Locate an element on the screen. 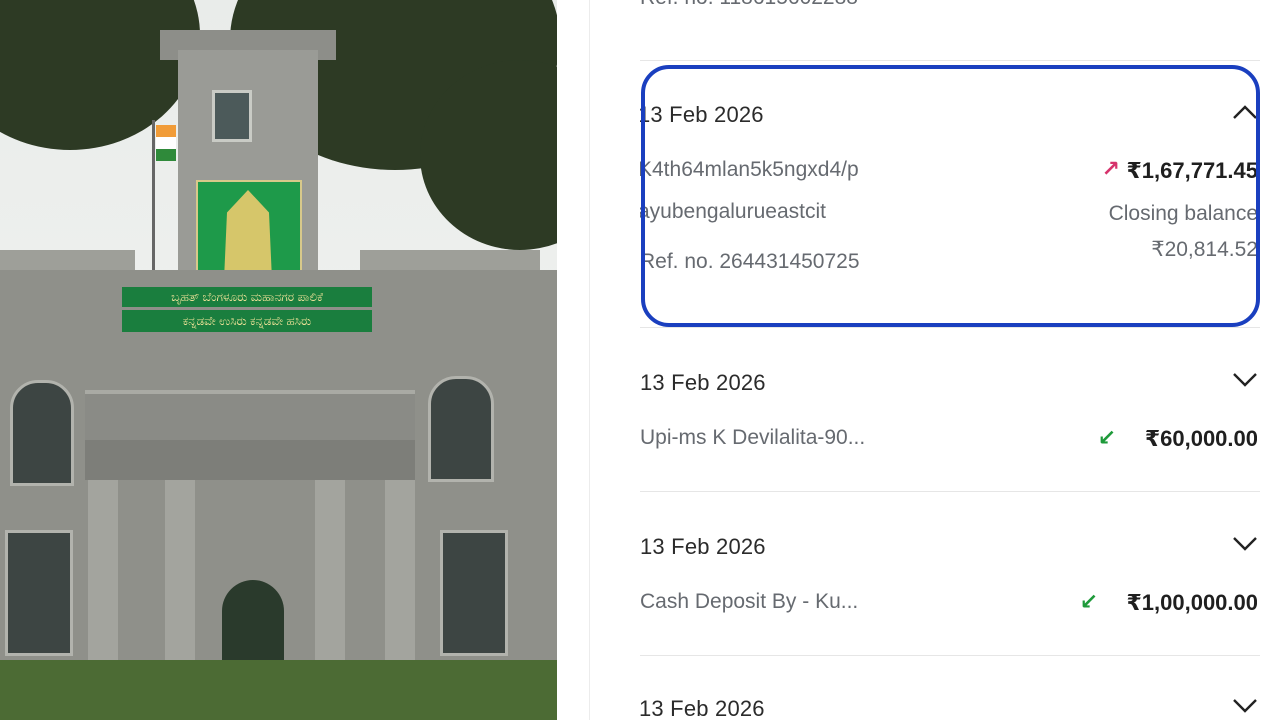  chevron-up-icon is located at coordinates (1244, 112).